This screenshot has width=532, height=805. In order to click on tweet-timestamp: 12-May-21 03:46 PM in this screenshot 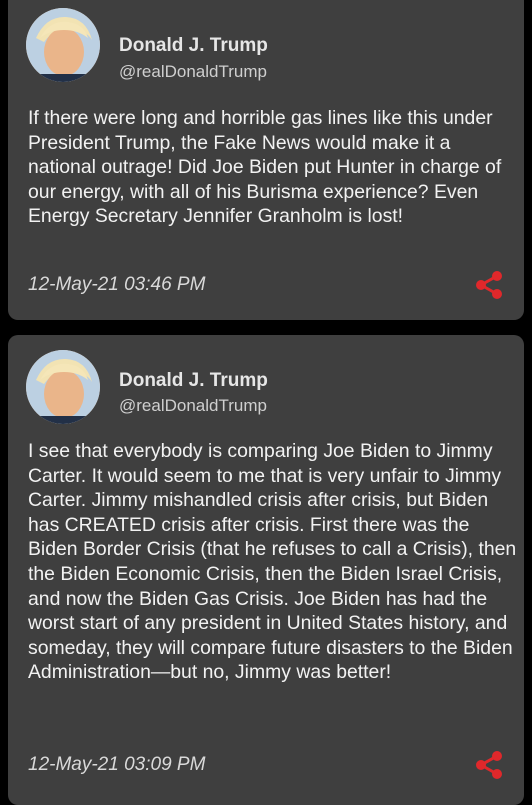, I will do `click(117, 284)`.